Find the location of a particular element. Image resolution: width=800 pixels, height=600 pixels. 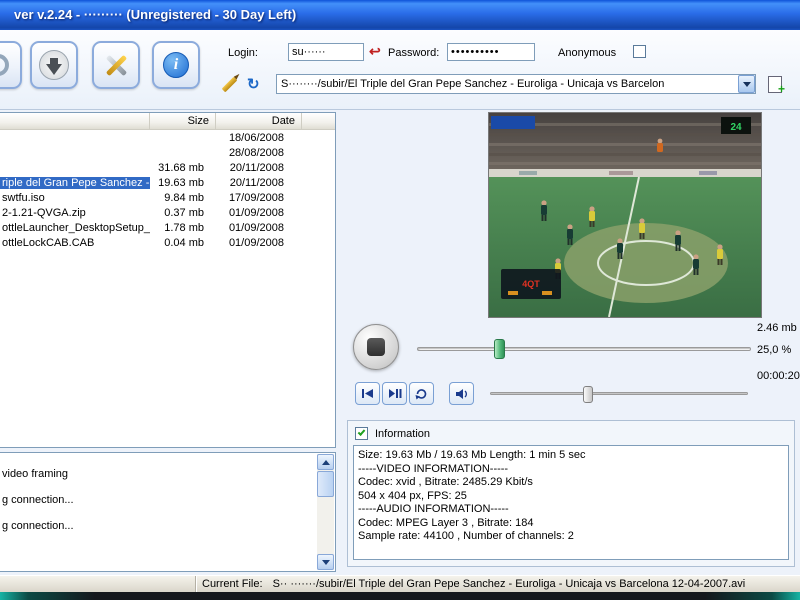

password-label: Password: is located at coordinates (414, 53).